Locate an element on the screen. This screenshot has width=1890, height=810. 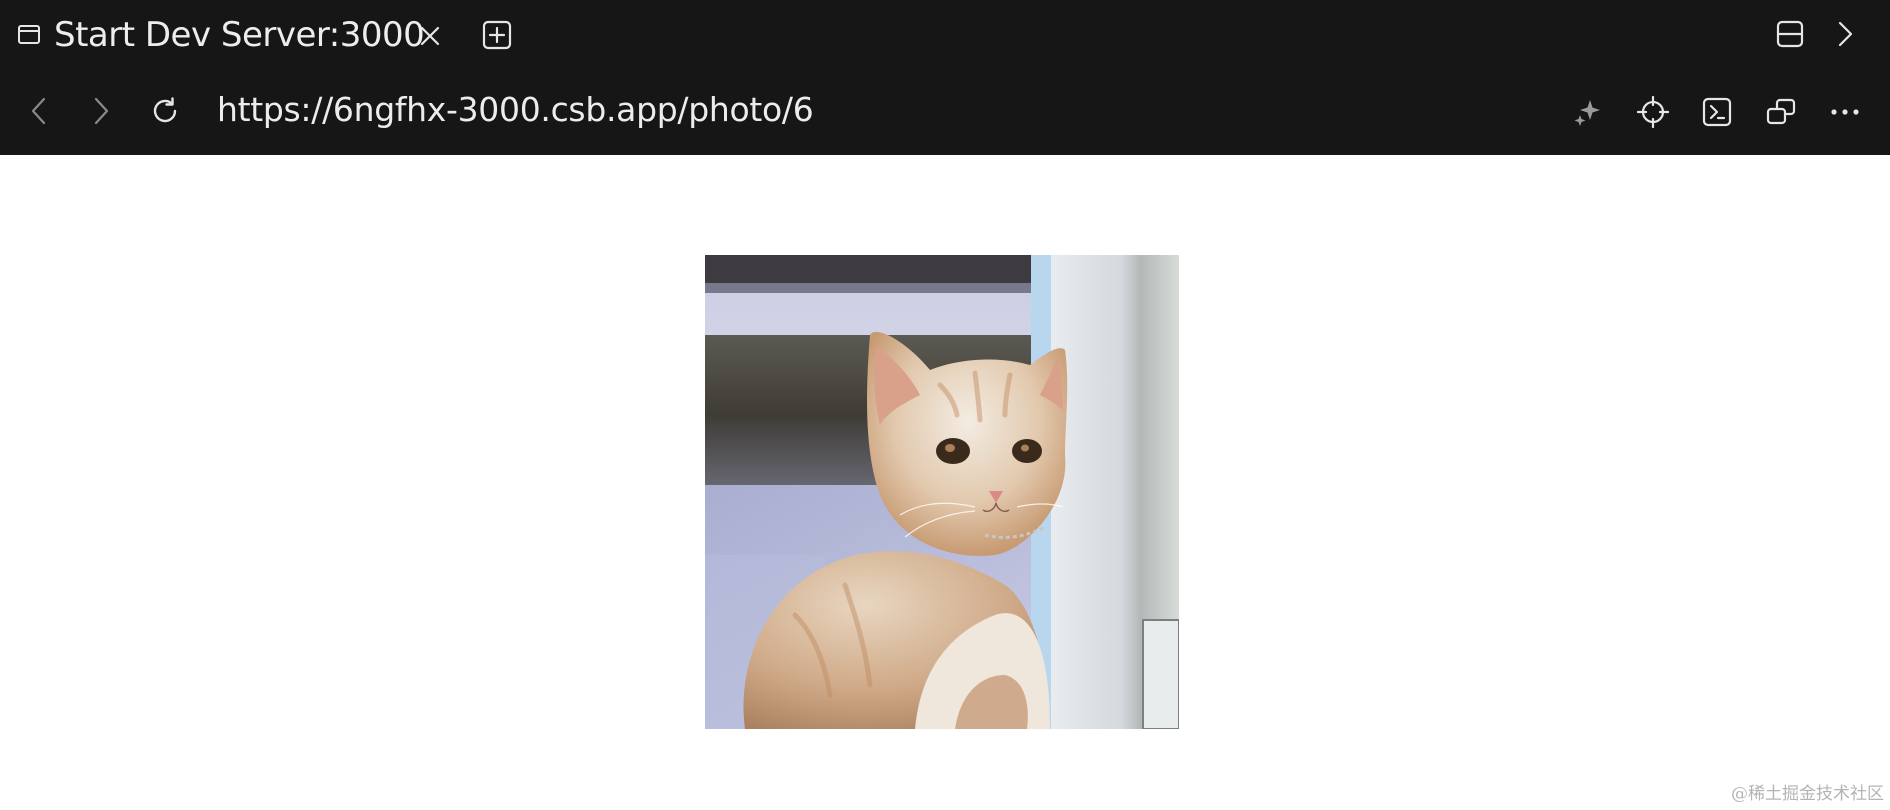
windows-icon is located at coordinates (1781, 112).